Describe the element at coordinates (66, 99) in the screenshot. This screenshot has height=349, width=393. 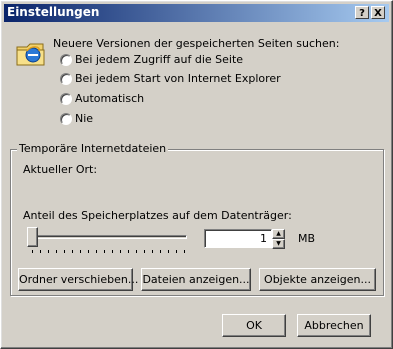
I see `radio-automatic` at that location.